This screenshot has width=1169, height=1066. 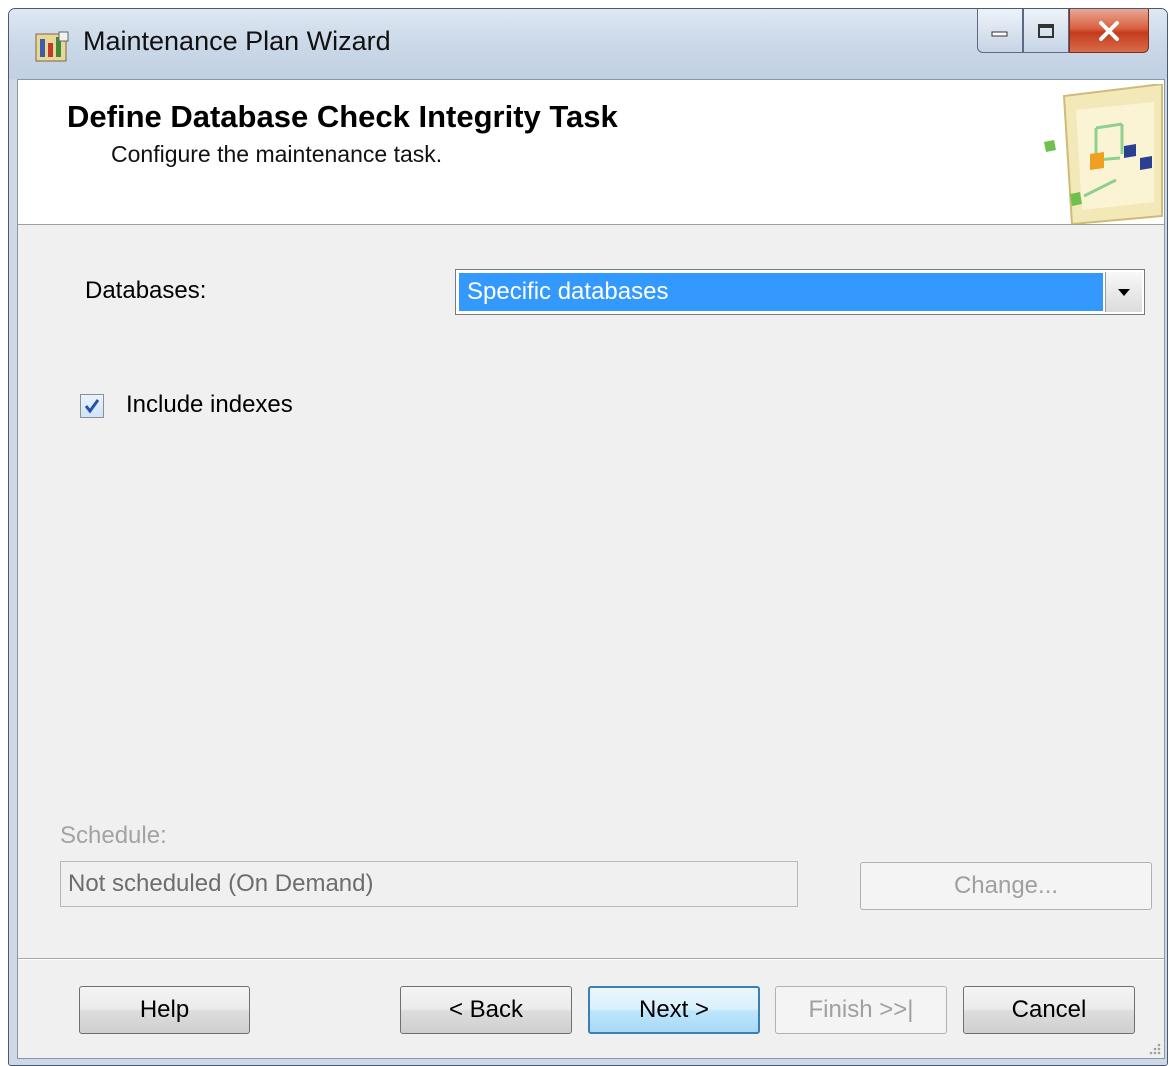 I want to click on footer-separator, so click(x=591, y=959).